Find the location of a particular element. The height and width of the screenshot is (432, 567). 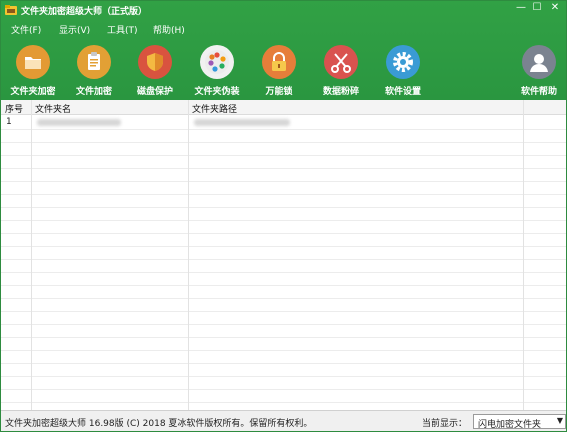

row-name-blurred is located at coordinates (79, 122).